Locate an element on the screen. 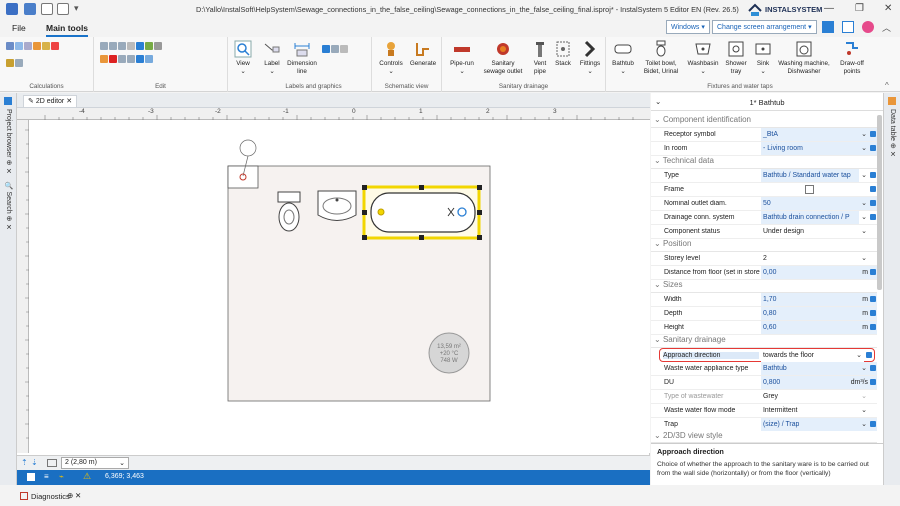 This screenshot has width=900, height=506. washbasin-button: Washbasin ⌄ is located at coordinates (703, 57).